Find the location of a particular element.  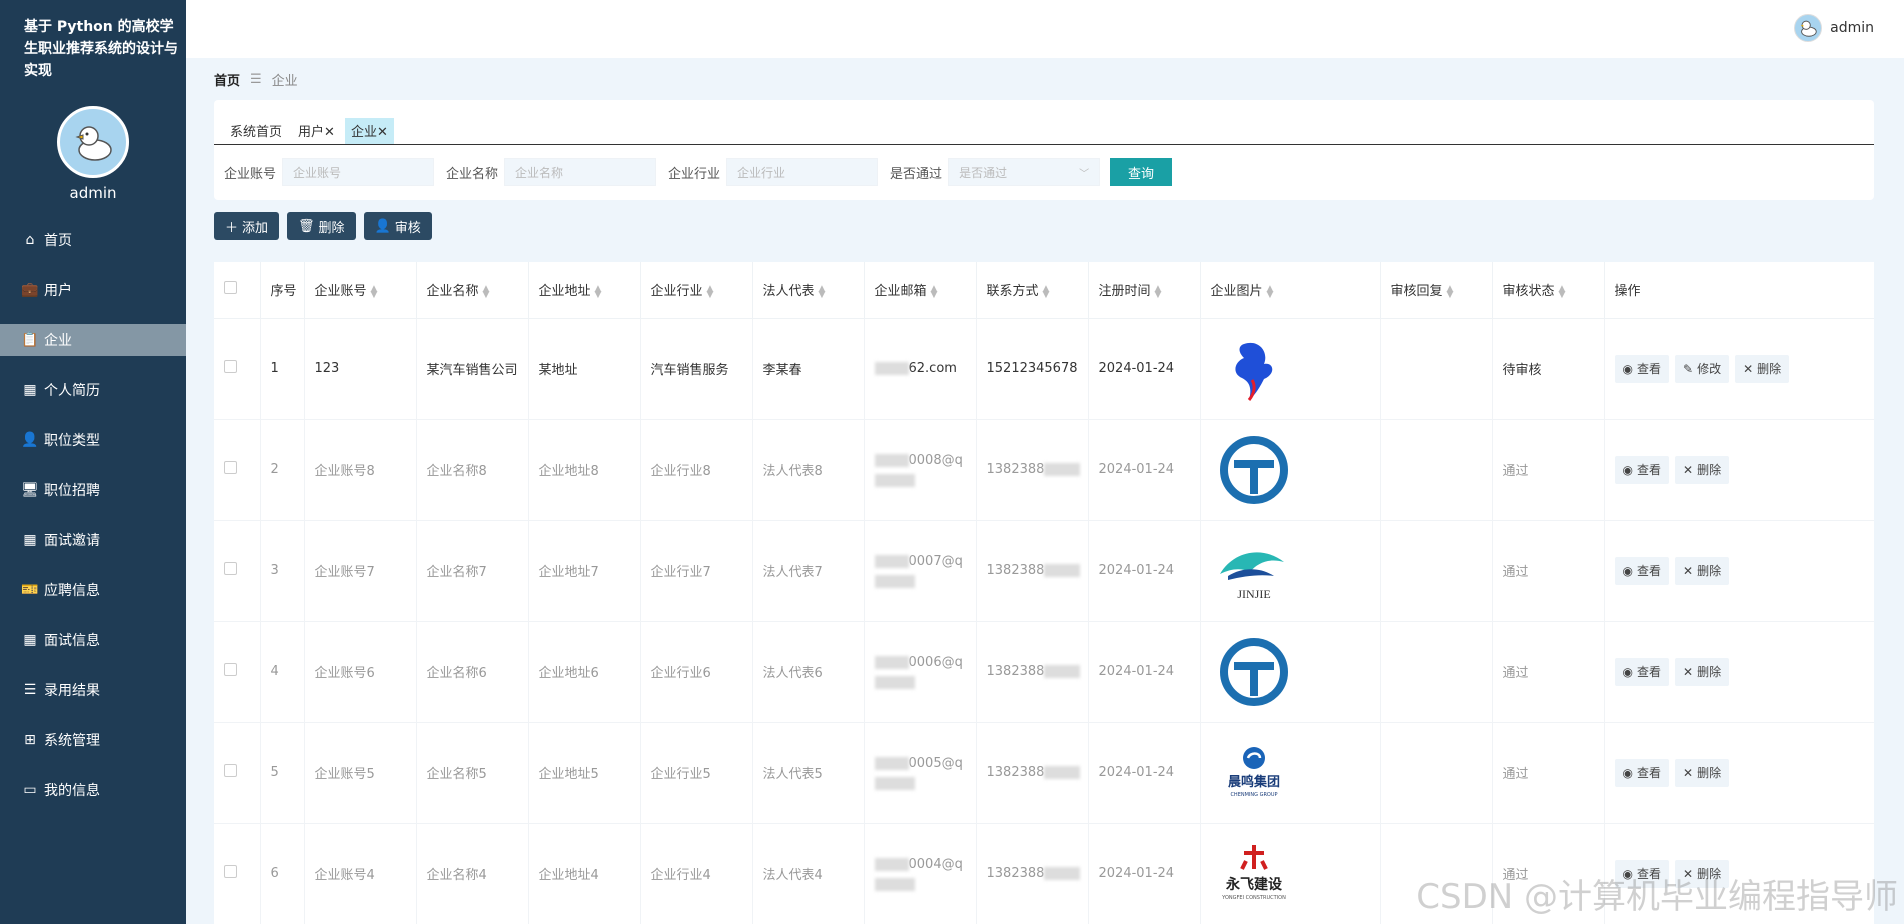

add-button: ＋添加 is located at coordinates (247, 226).